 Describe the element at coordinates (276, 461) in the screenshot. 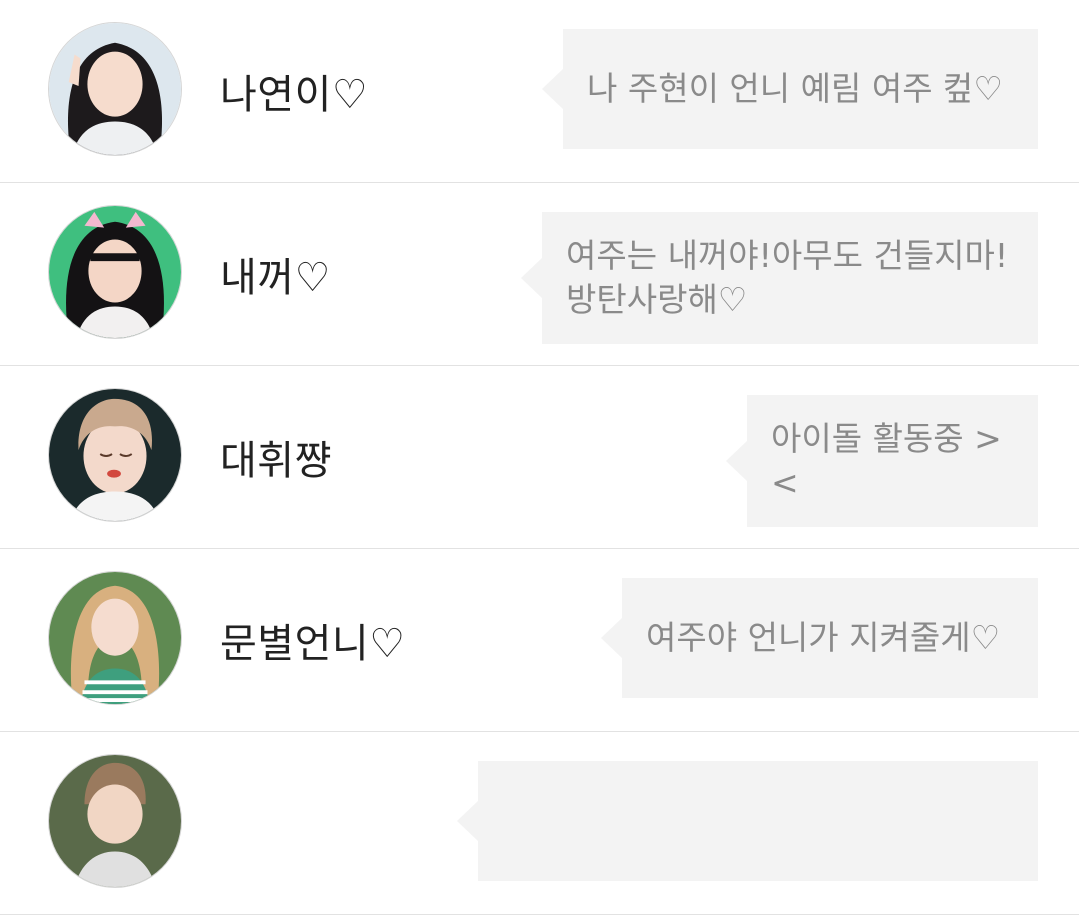

I see `friend-name: 대휘쨩` at that location.